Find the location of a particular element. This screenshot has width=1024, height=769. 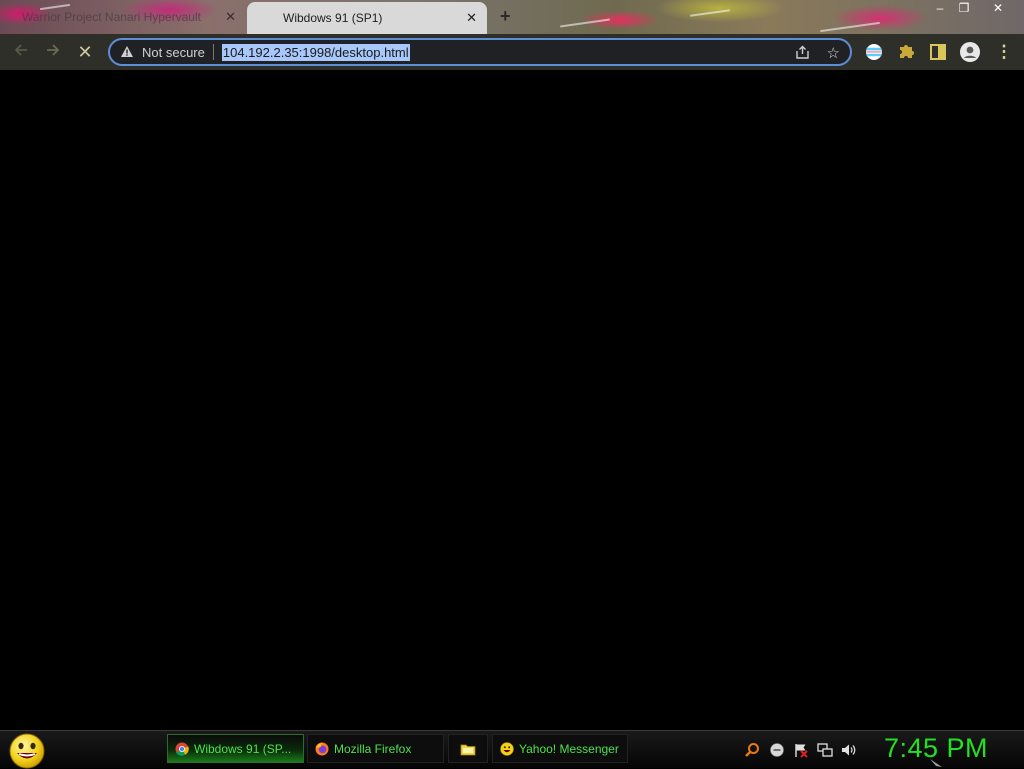

folder-icon is located at coordinates (468, 749).